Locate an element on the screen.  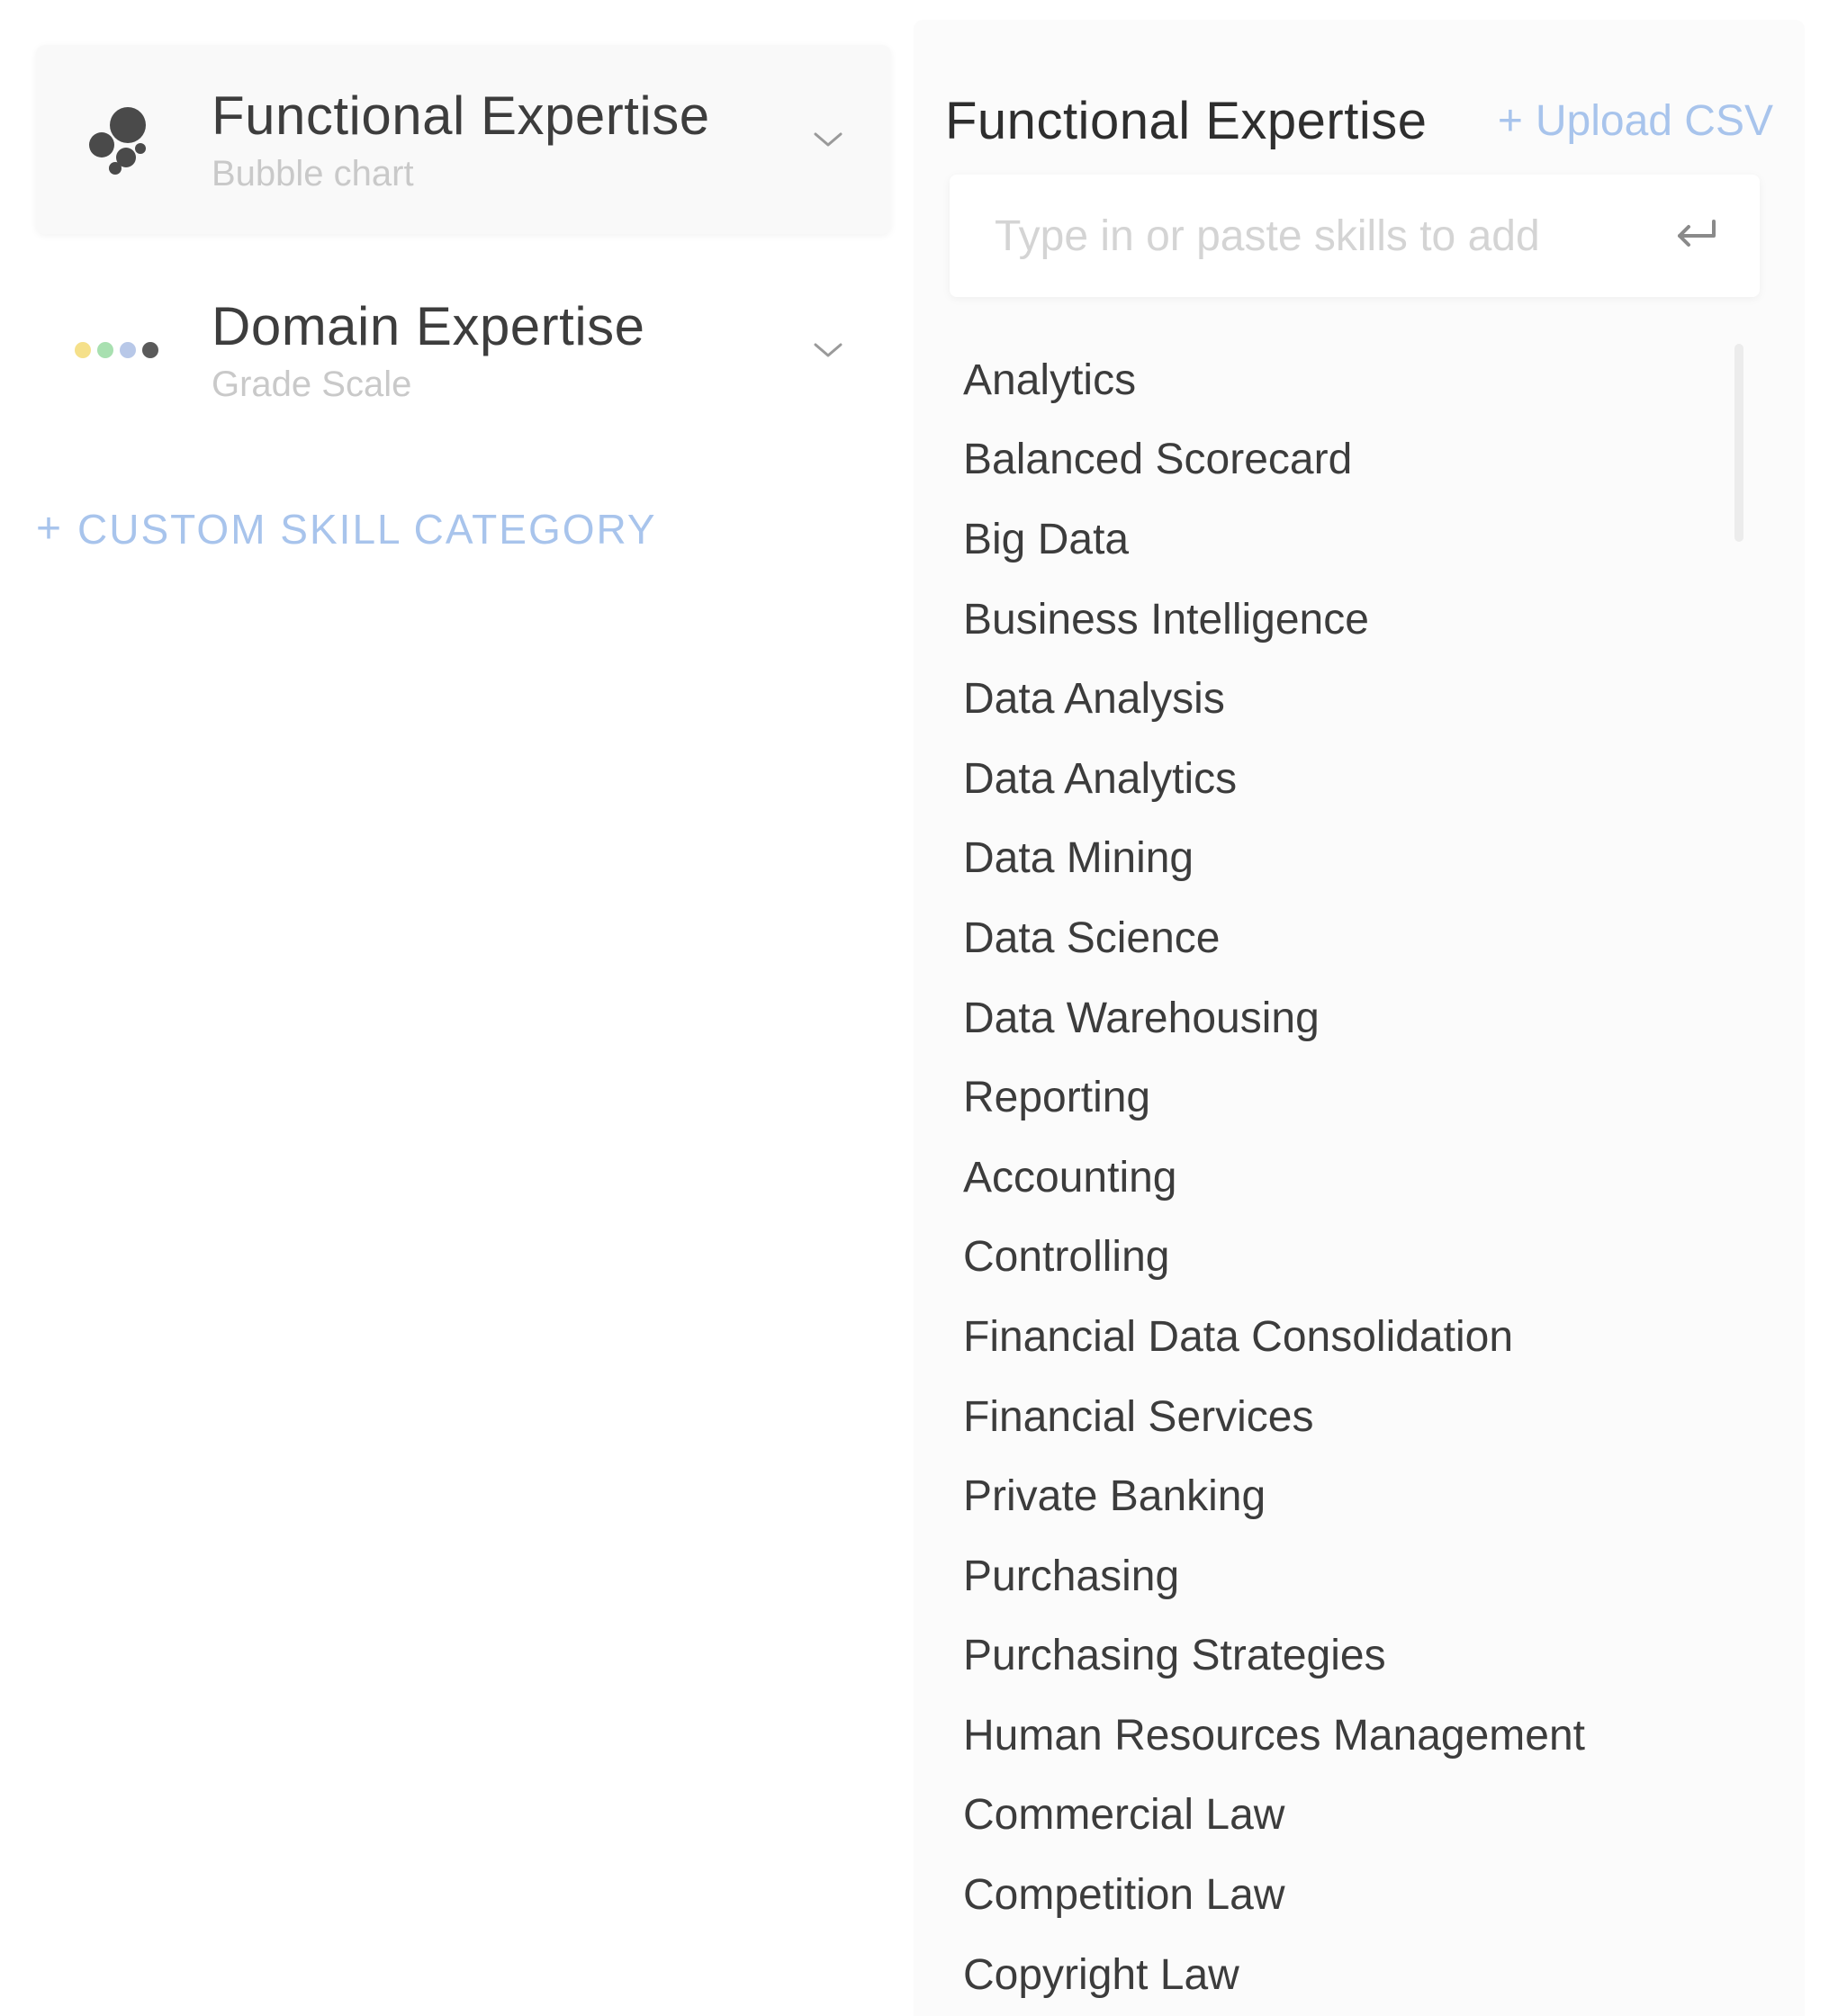
category-title: Functional Expertise is located at coordinates (461, 116).